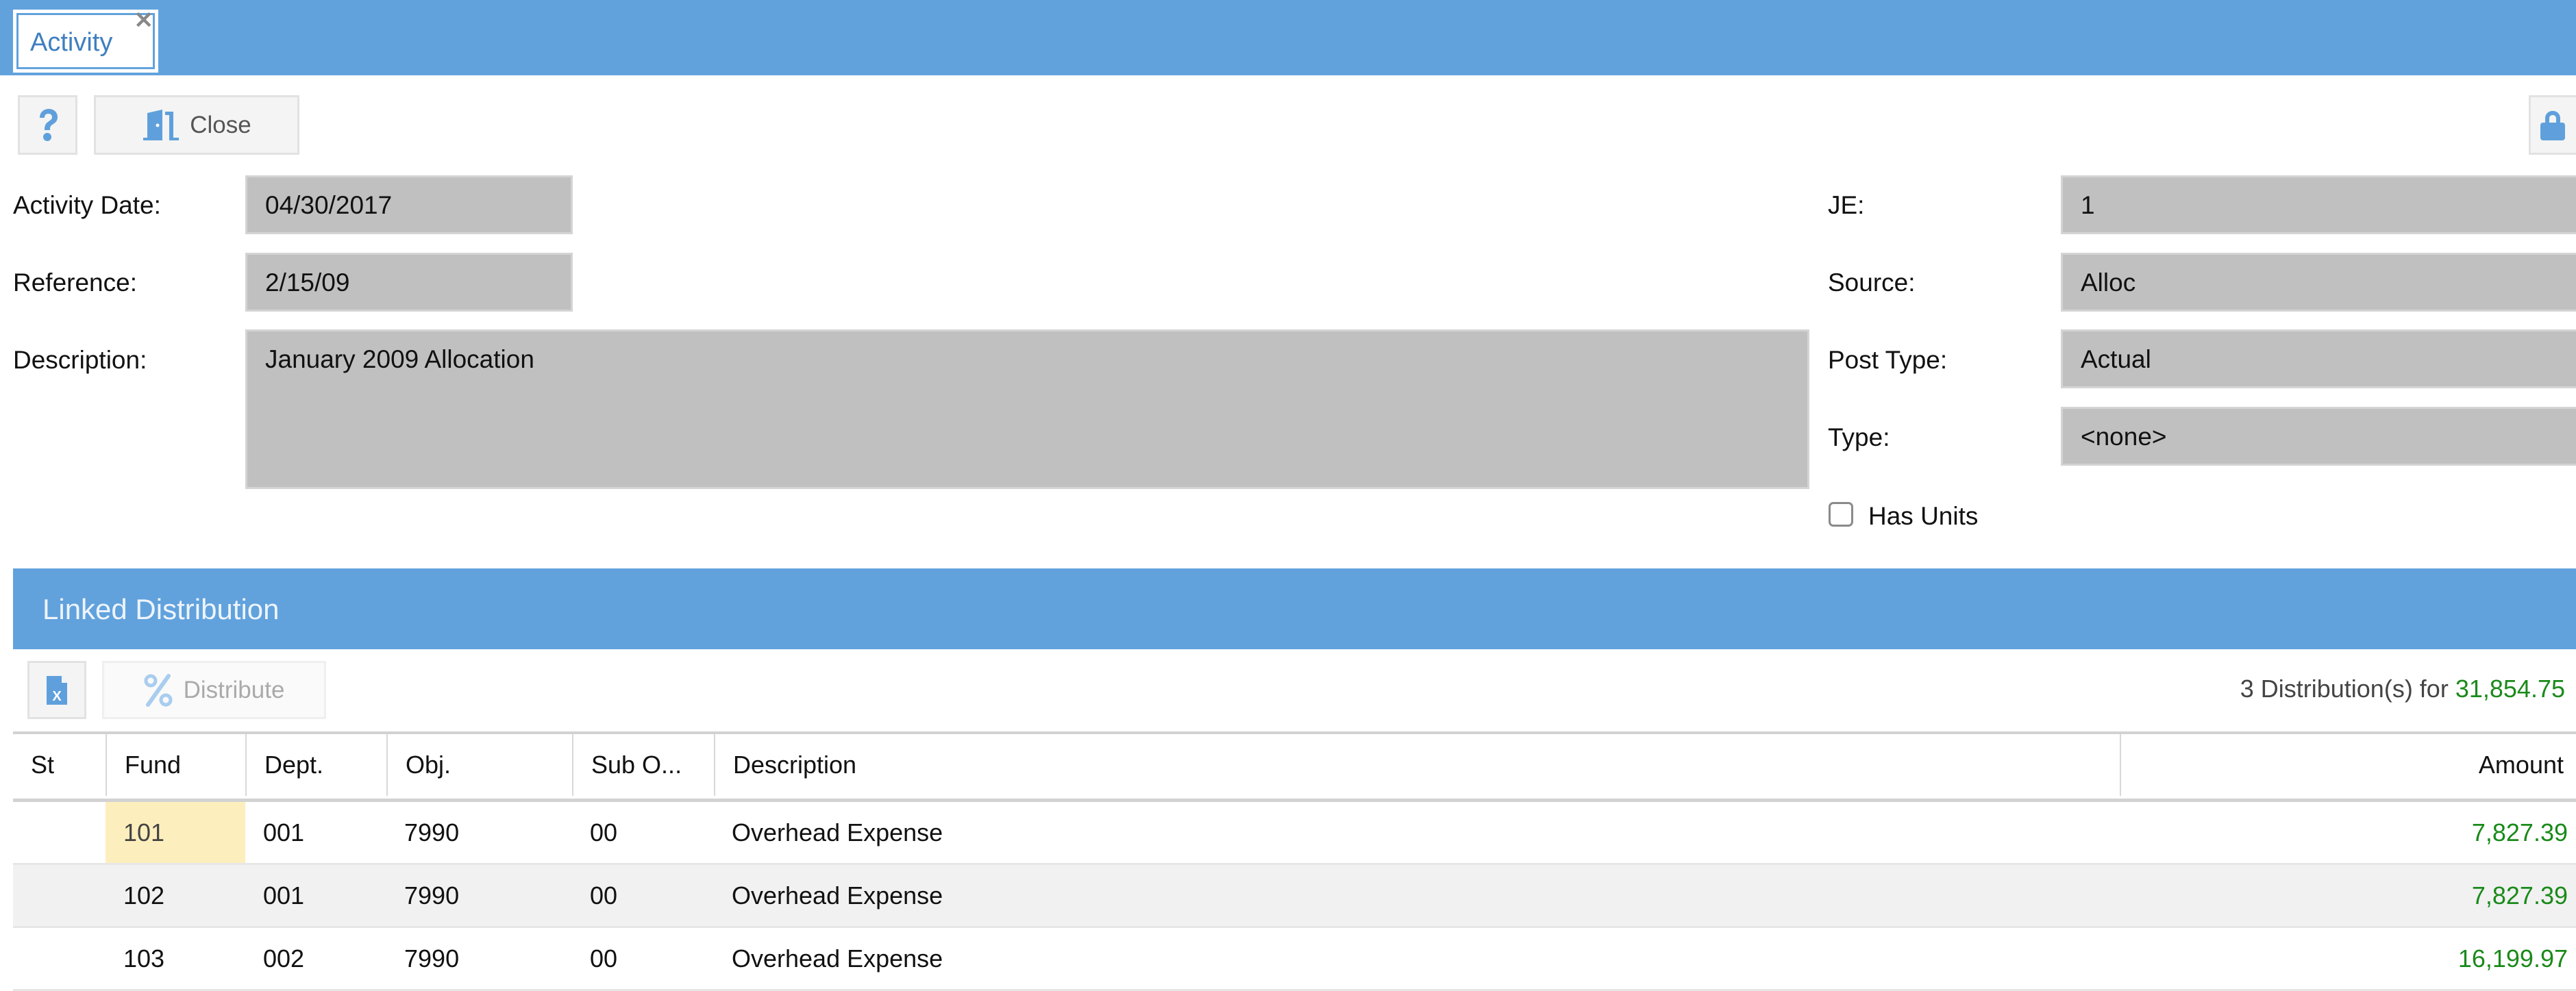 Image resolution: width=2576 pixels, height=991 pixels. I want to click on activity-date-field: 04/30/2017, so click(409, 205).